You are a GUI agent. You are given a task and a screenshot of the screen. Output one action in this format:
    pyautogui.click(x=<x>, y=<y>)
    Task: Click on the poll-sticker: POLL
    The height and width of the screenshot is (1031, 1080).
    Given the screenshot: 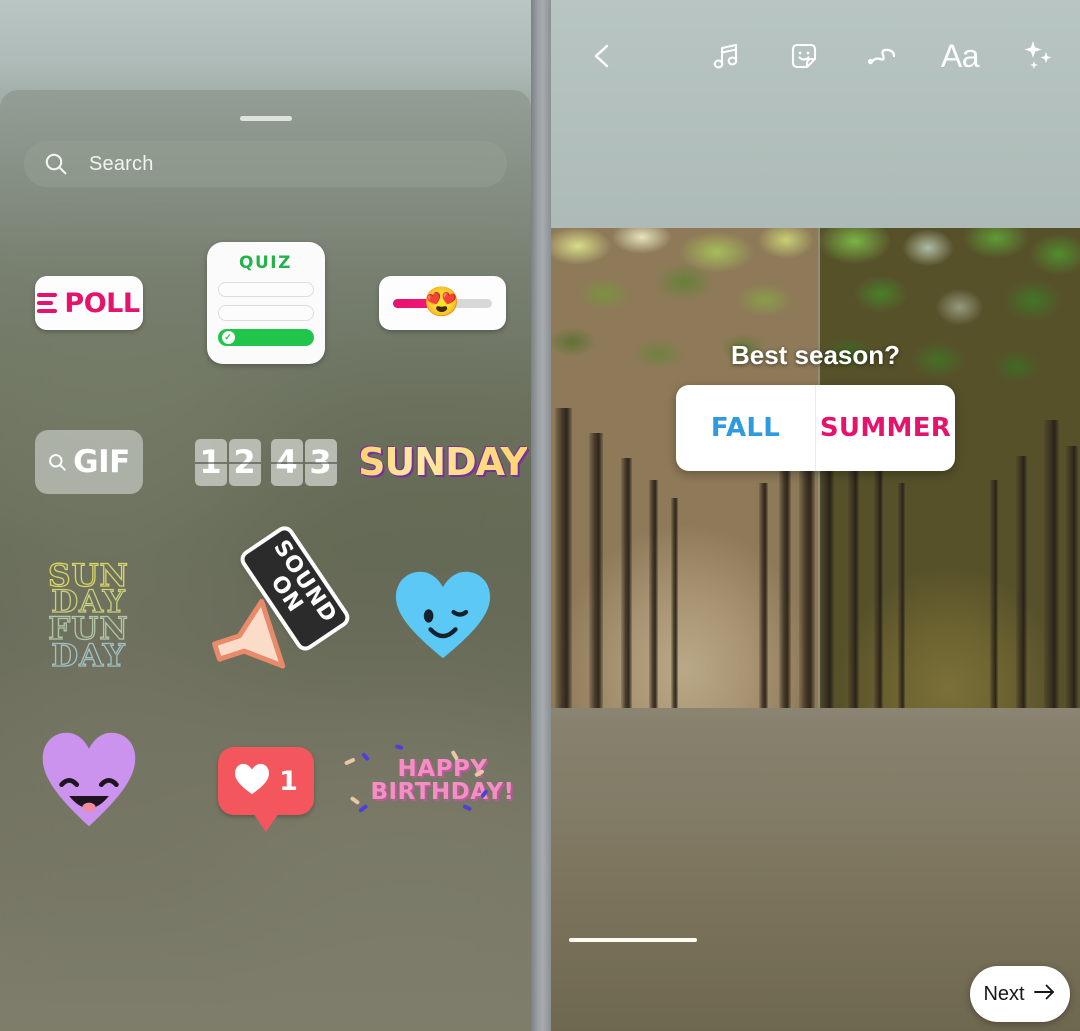 What is the action you would take?
    pyautogui.click(x=88, y=303)
    